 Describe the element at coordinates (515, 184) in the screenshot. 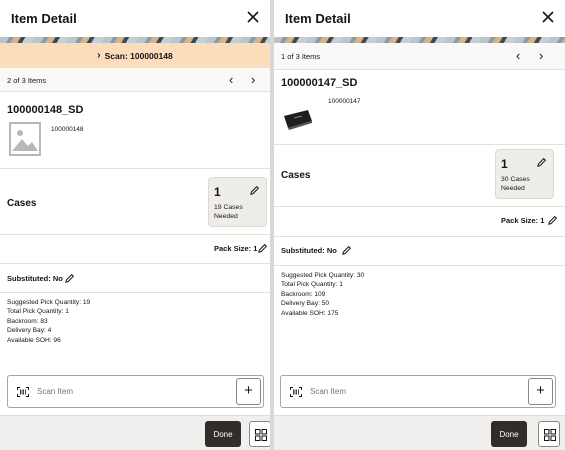

I see `quantity-needed: 30 Cases Needed` at that location.